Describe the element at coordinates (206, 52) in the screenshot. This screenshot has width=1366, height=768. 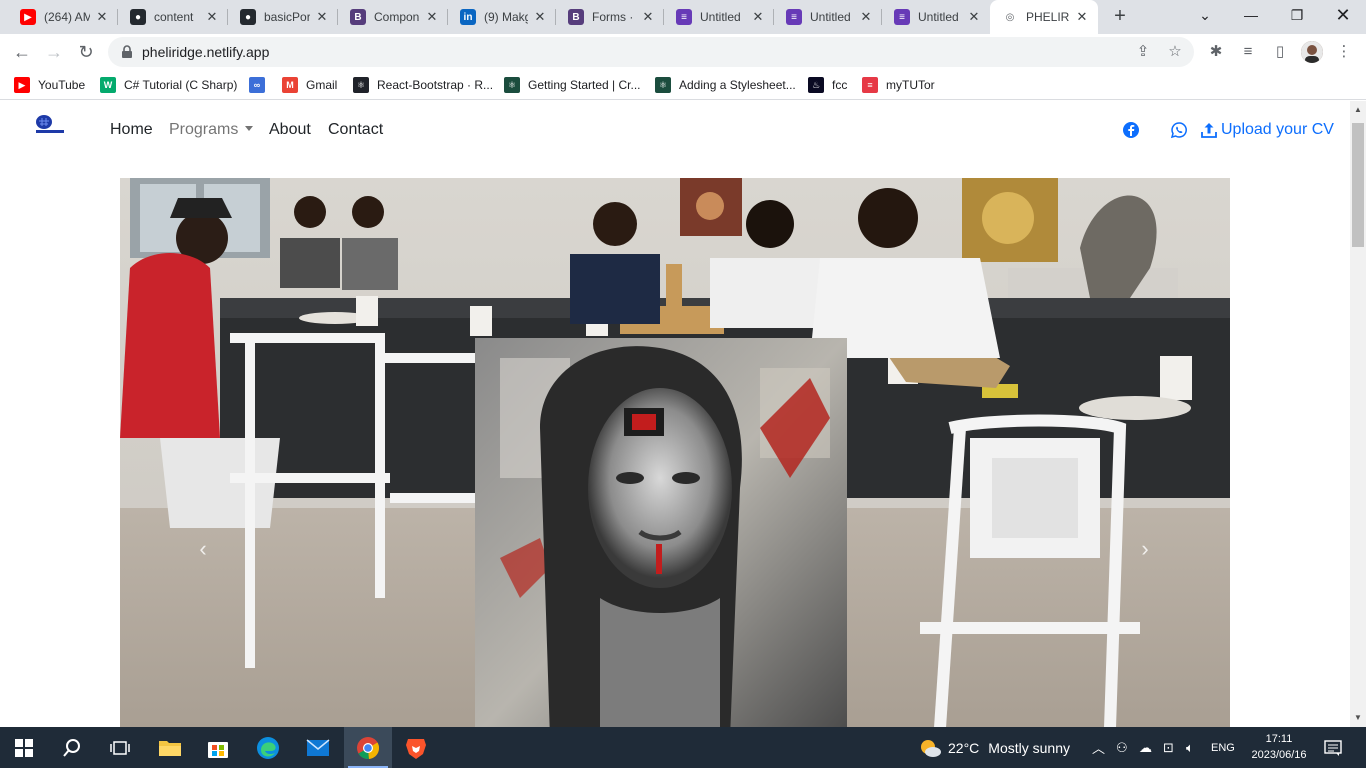
I see `url-text: pheliridge.netlify.app` at that location.